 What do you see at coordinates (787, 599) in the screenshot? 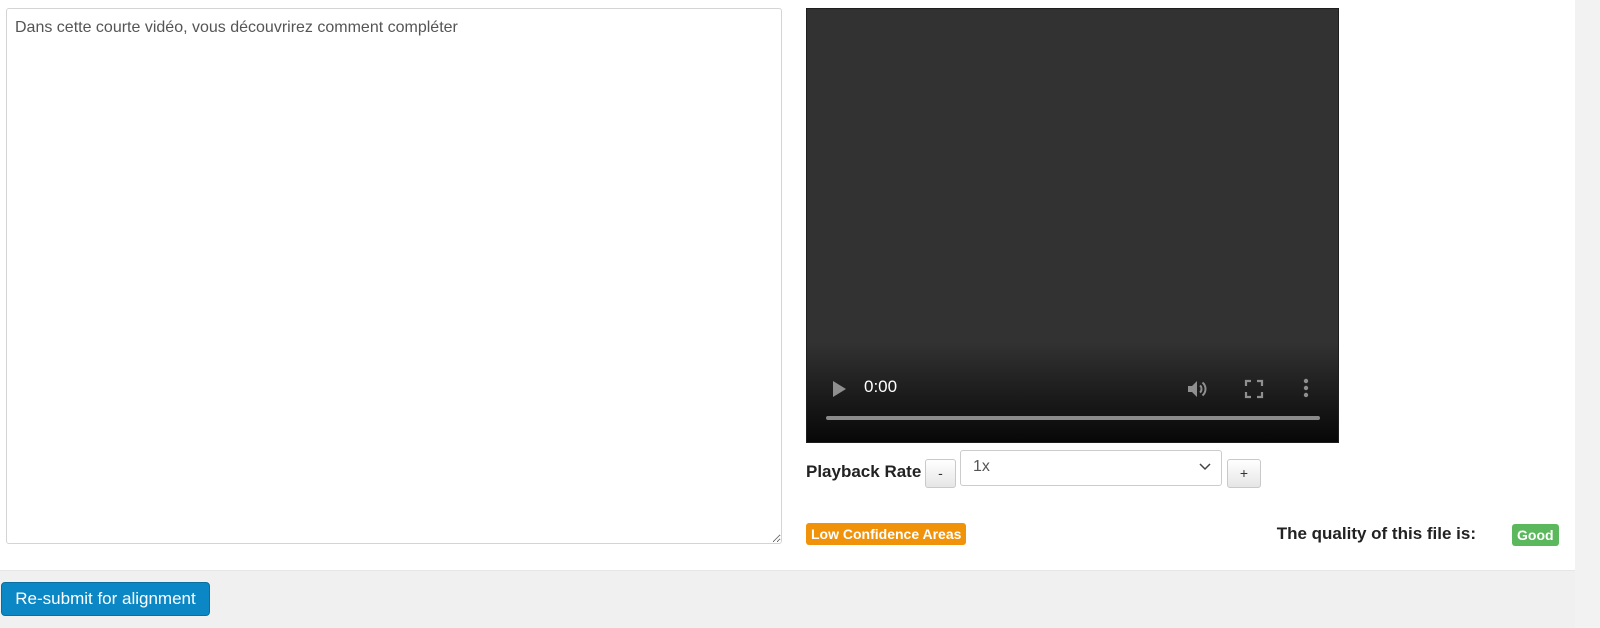
I see `footer-bar` at bounding box center [787, 599].